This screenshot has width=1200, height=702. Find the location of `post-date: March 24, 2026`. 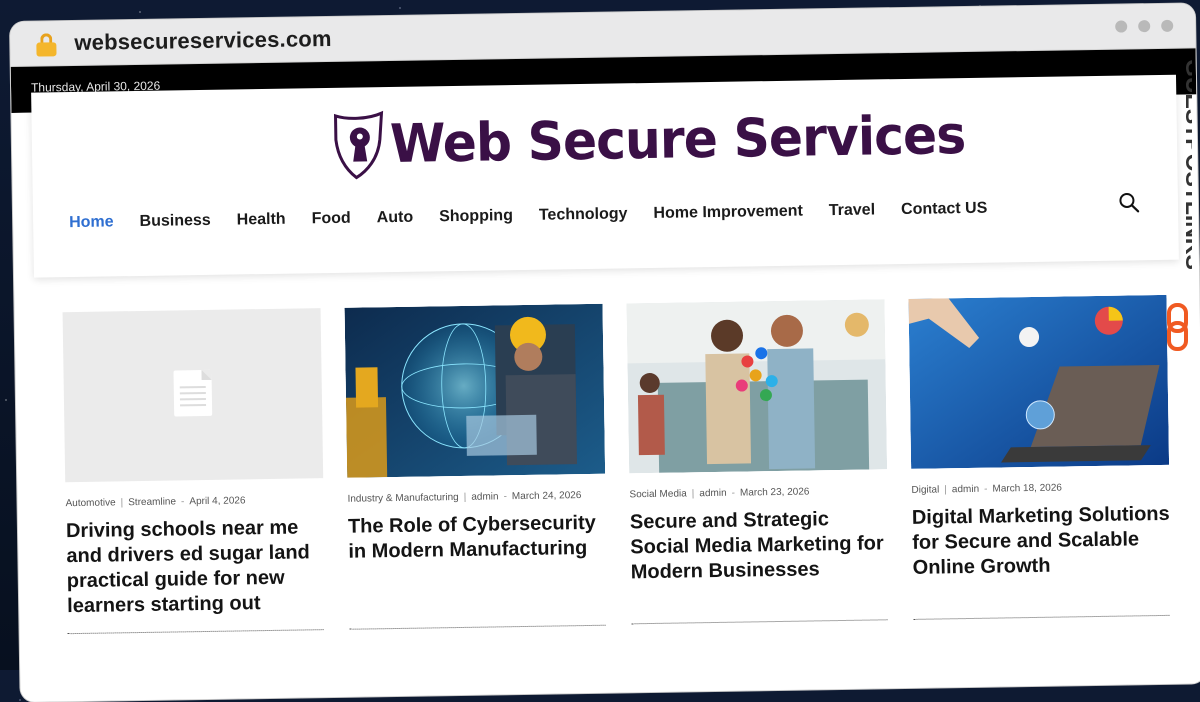

post-date: March 24, 2026 is located at coordinates (546, 496).